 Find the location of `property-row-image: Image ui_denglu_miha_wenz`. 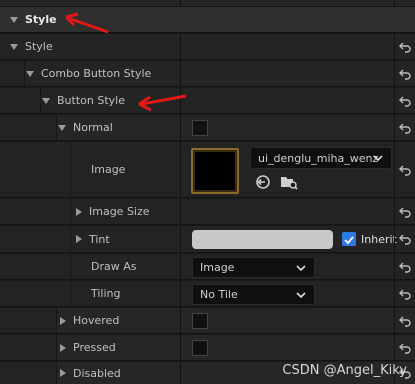

property-row-image: Image ui_denglu_miha_wenz is located at coordinates (207, 170).